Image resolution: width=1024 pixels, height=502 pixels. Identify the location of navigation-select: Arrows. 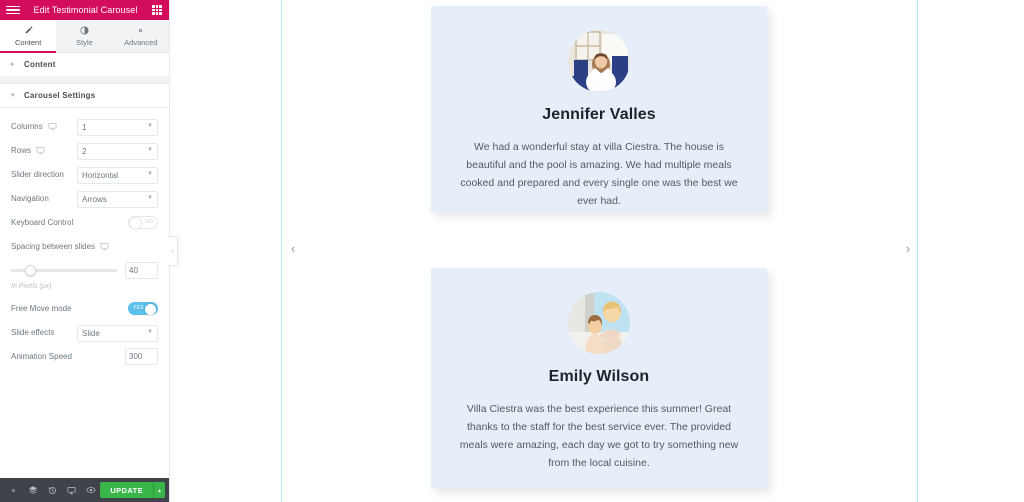
(117, 199).